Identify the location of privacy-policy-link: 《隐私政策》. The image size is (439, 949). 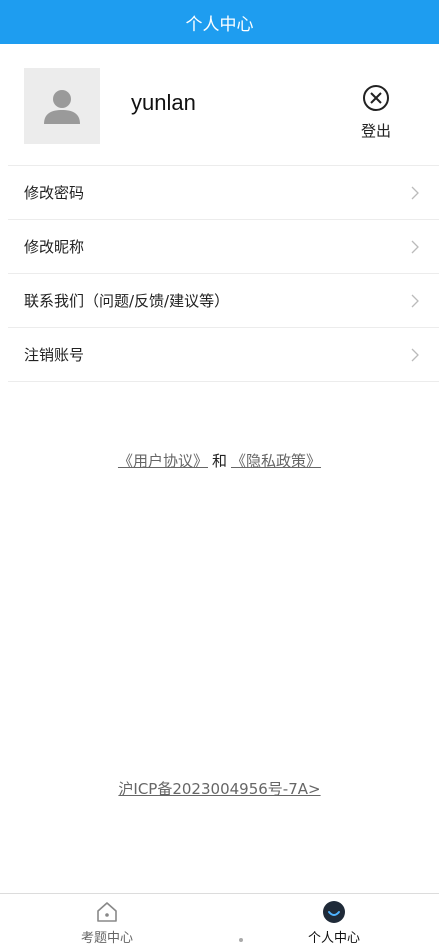
(276, 461).